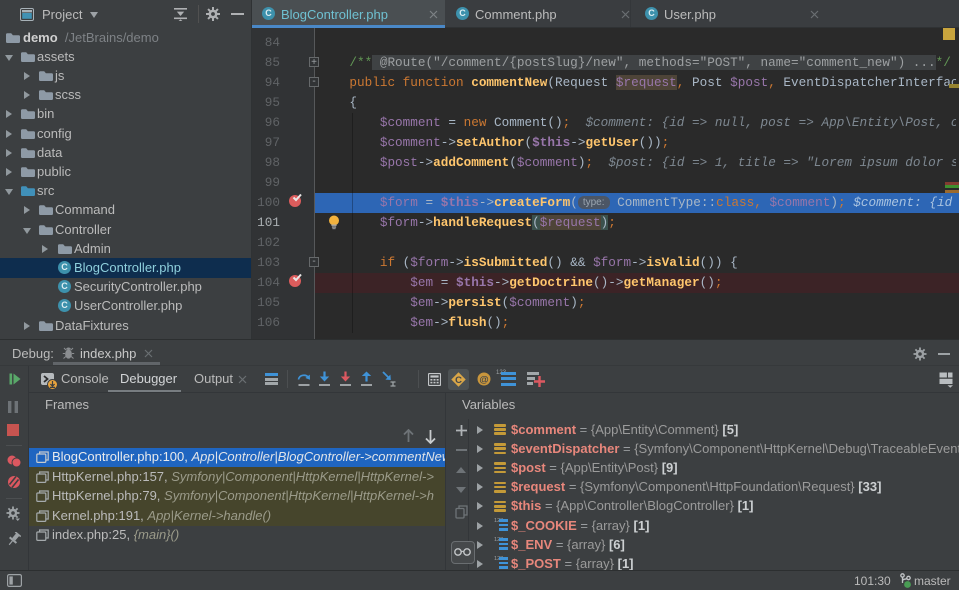  What do you see at coordinates (458, 380) in the screenshot?
I see `svg-text: C` at bounding box center [458, 380].